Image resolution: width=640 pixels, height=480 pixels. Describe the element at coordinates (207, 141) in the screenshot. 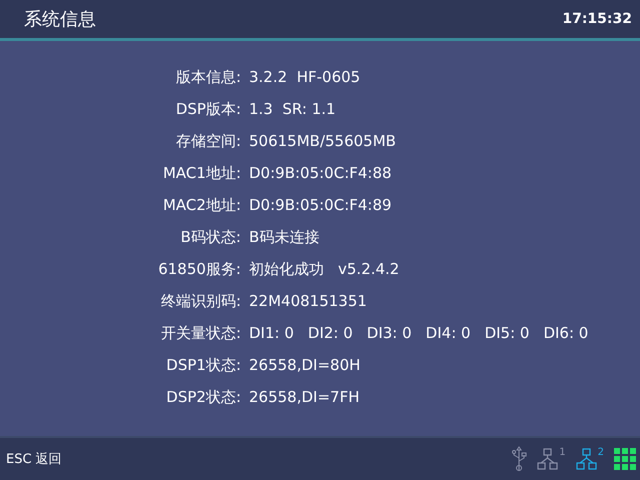

I see `field-label: 存储空间:` at that location.